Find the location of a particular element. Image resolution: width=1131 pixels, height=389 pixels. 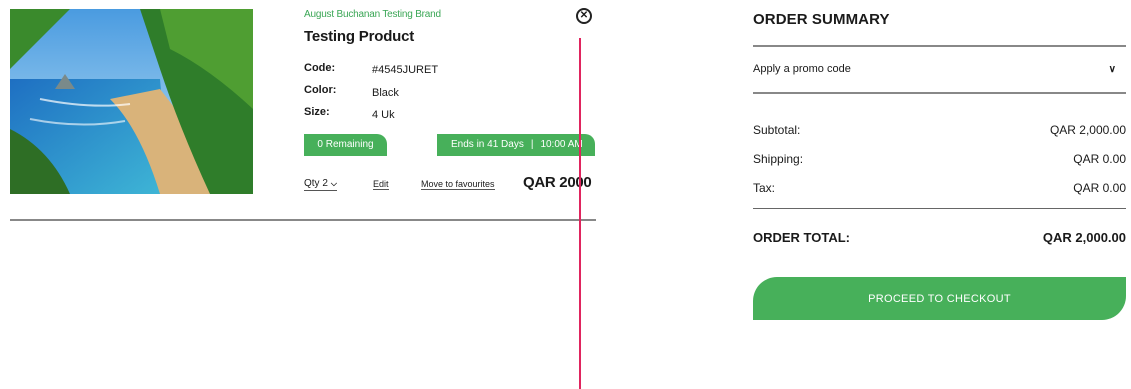

spec-code-label: Code: is located at coordinates (320, 68).